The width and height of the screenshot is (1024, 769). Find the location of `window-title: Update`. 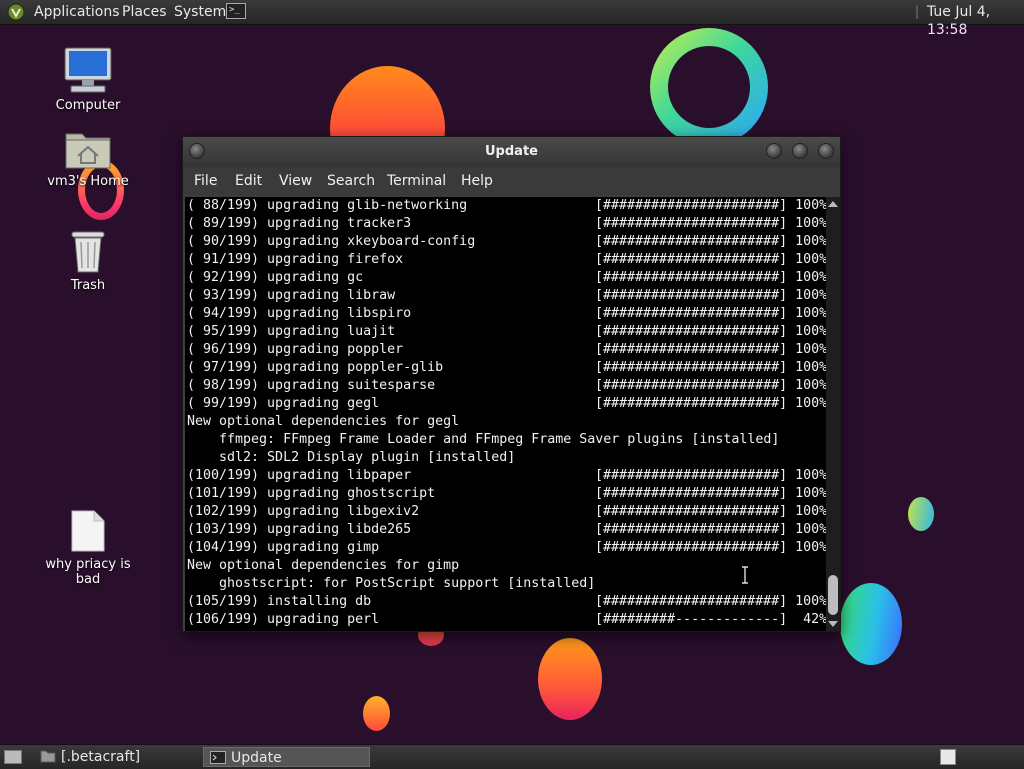

window-title: Update is located at coordinates (511, 151).